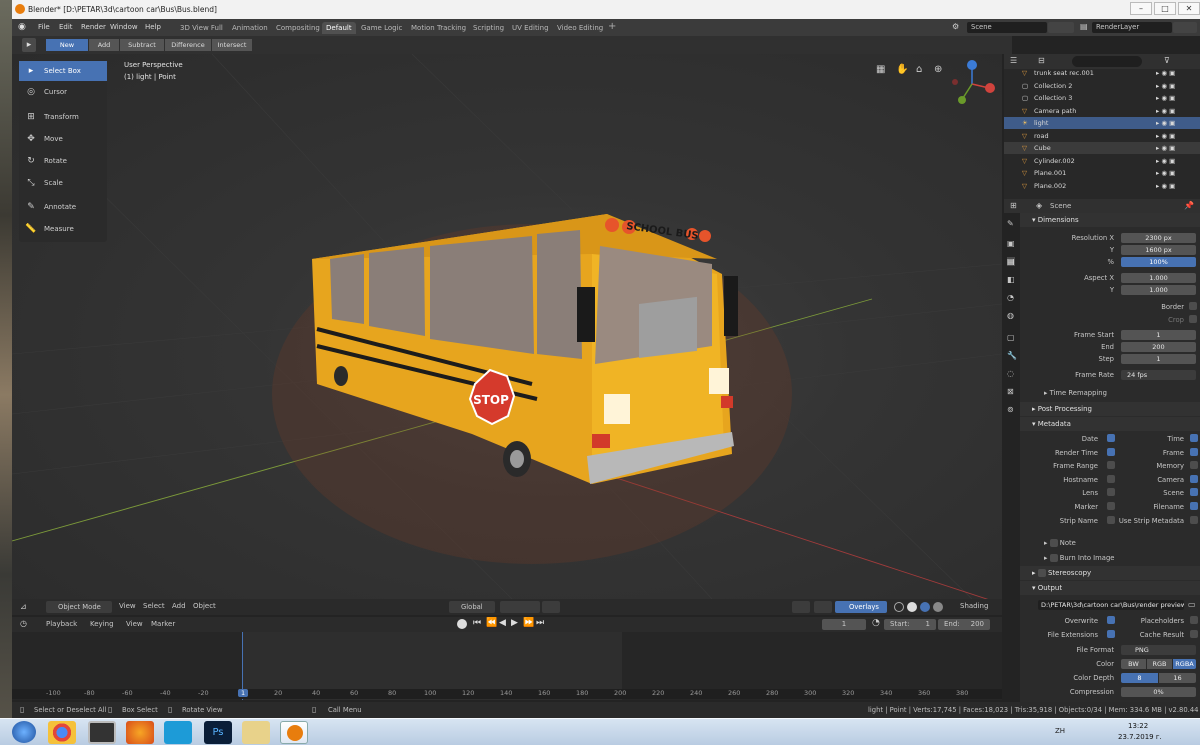 The height and width of the screenshot is (745, 1200). What do you see at coordinates (67, 45) in the screenshot?
I see `mode-new-button: New` at bounding box center [67, 45].